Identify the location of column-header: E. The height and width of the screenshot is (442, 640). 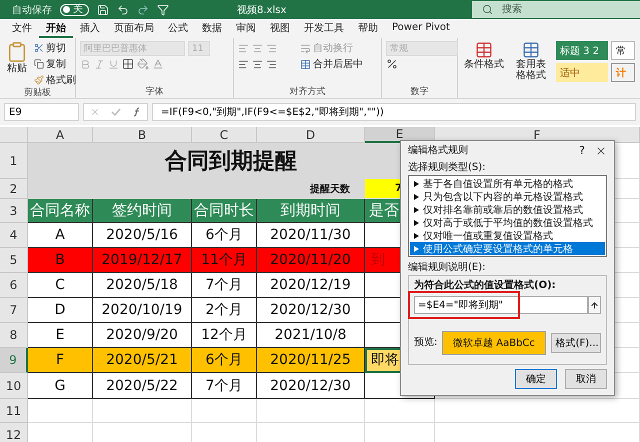
(400, 135).